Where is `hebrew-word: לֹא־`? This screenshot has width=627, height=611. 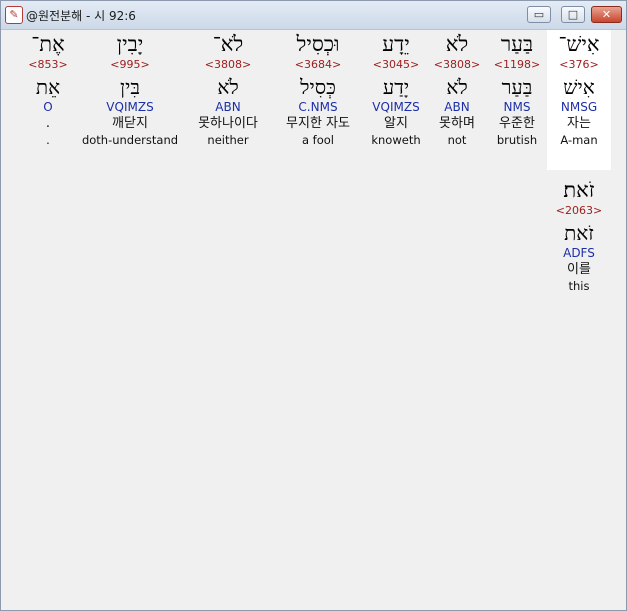 hebrew-word: לֹא־ is located at coordinates (228, 44).